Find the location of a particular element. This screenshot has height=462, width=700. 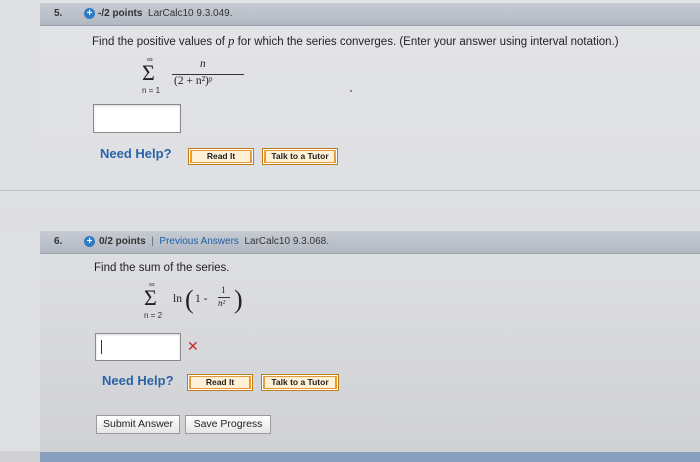

q5-left-gutter is located at coordinates (20, 95).